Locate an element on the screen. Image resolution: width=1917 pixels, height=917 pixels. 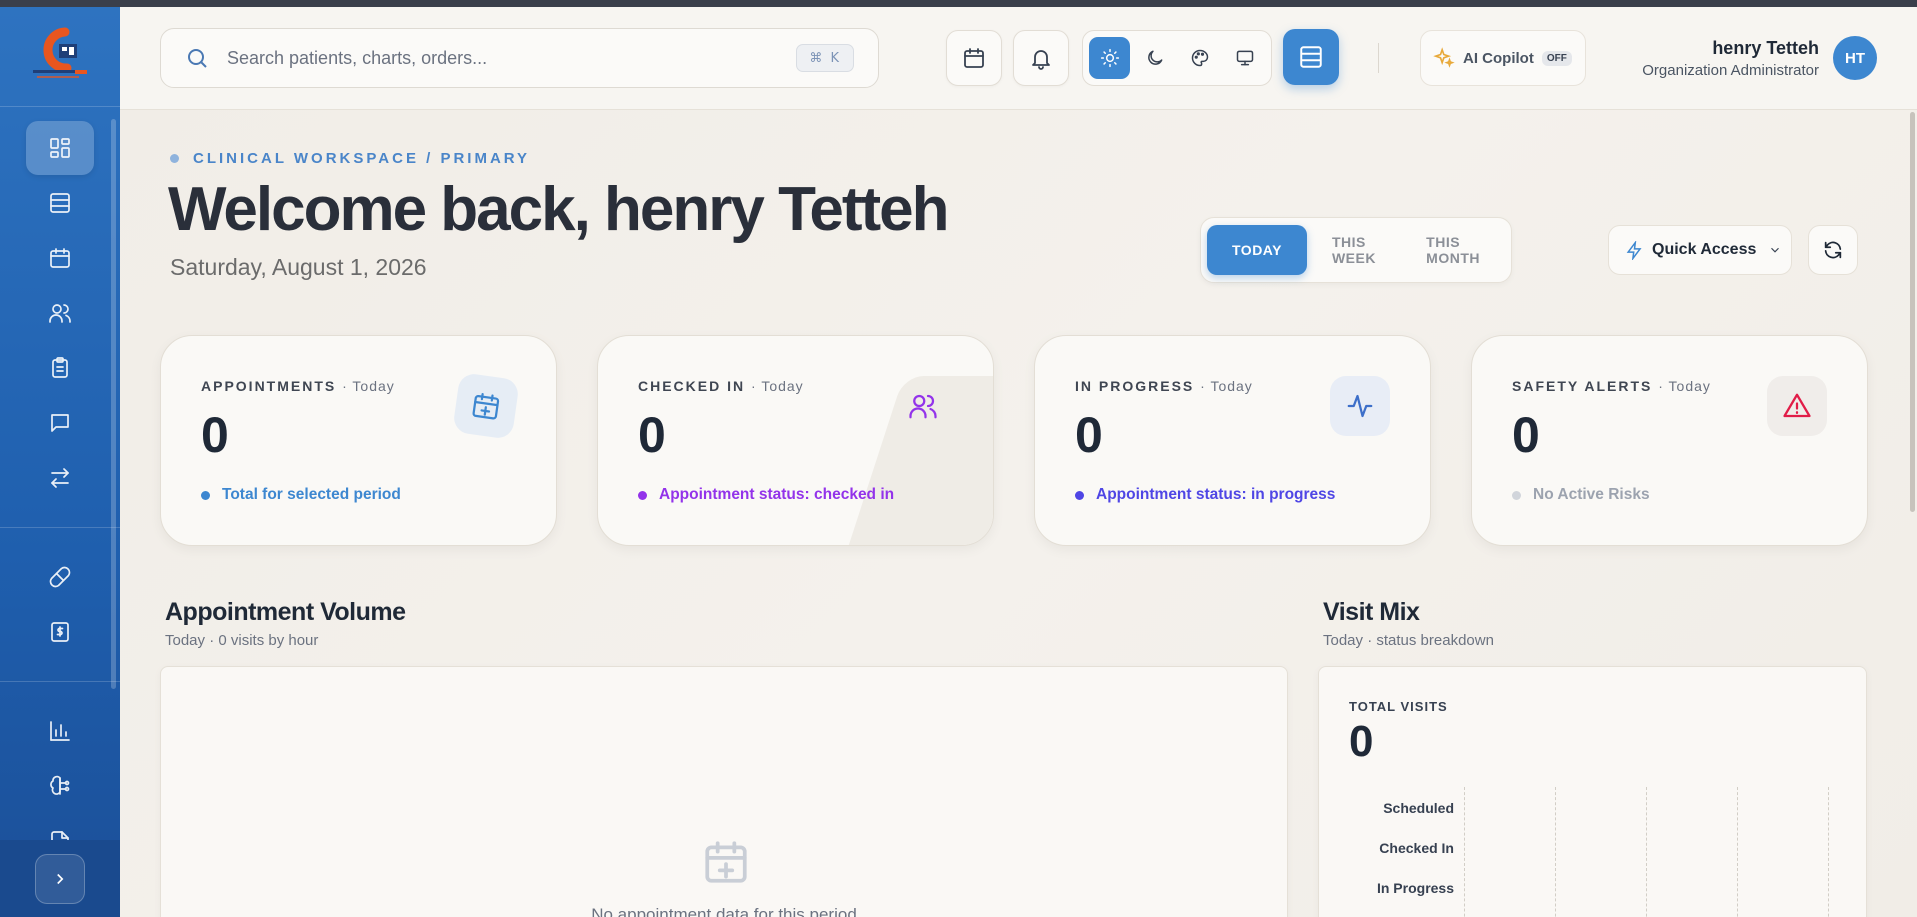
refresh-button is located at coordinates (1833, 250).